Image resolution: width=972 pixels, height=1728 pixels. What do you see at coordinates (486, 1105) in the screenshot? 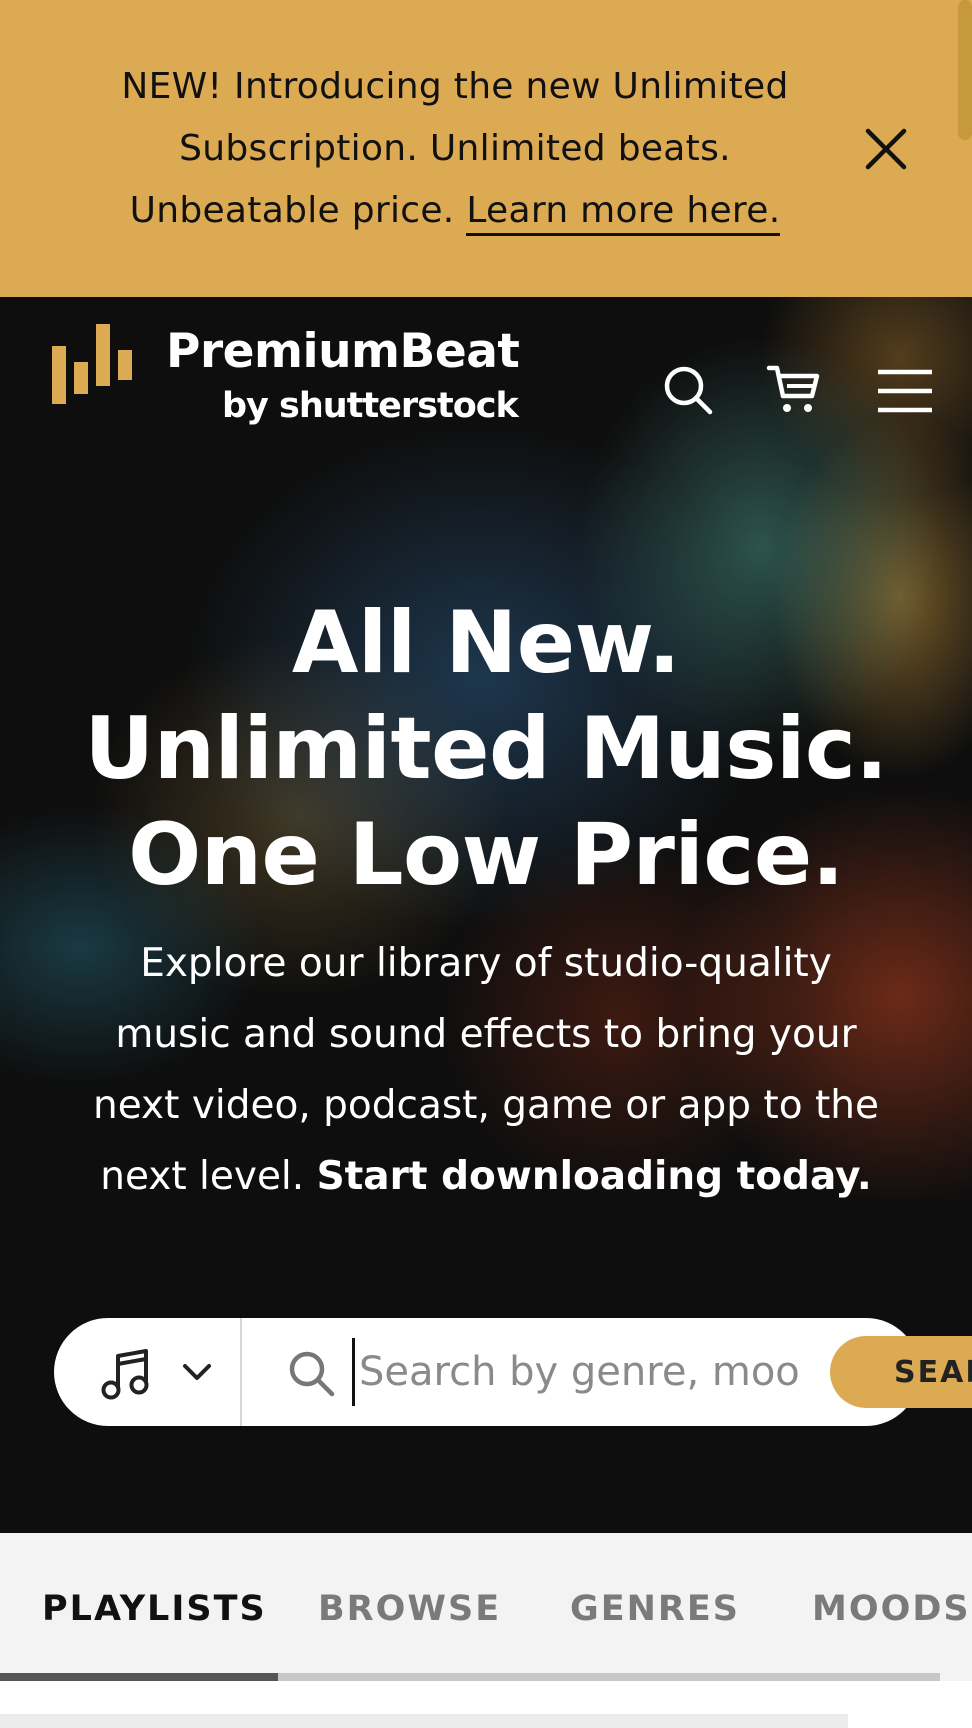
I see `hero-desc-line-3: next video, podcast, game or app to the` at bounding box center [486, 1105].